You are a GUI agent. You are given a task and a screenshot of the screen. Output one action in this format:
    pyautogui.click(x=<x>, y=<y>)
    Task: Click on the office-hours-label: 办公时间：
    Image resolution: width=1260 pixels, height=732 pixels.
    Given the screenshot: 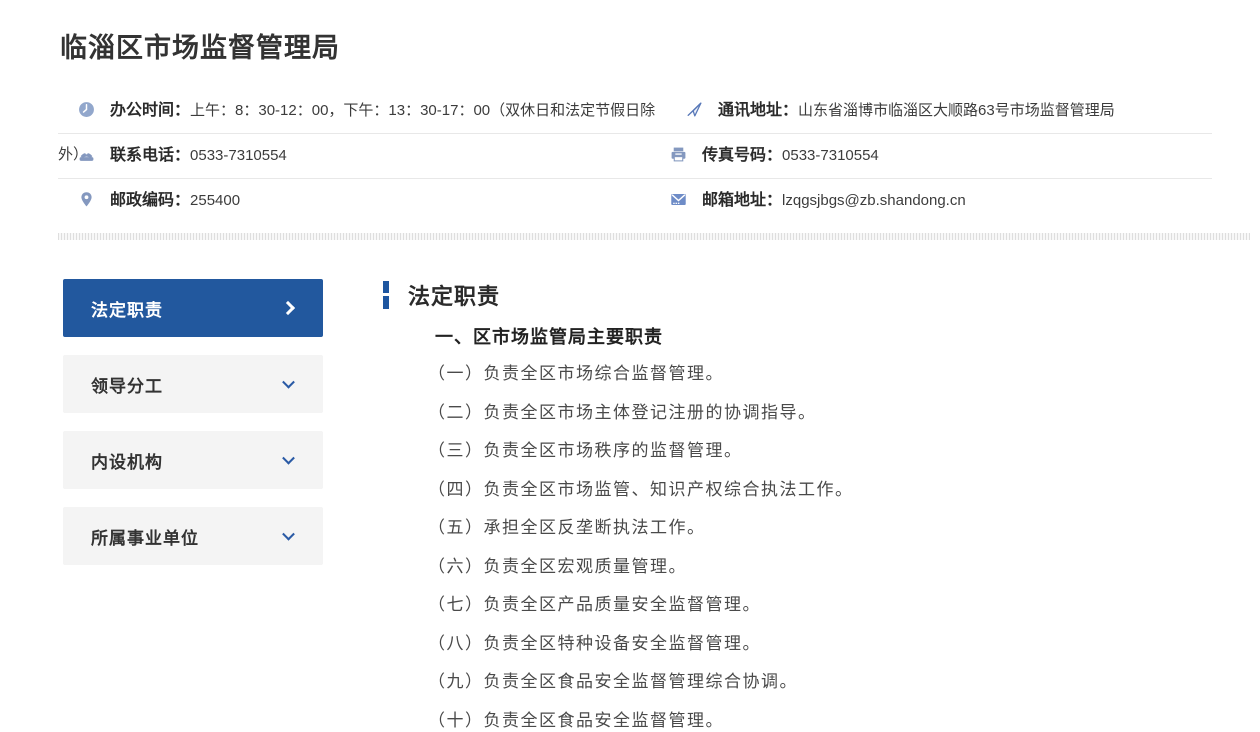 What is the action you would take?
    pyautogui.click(x=150, y=110)
    